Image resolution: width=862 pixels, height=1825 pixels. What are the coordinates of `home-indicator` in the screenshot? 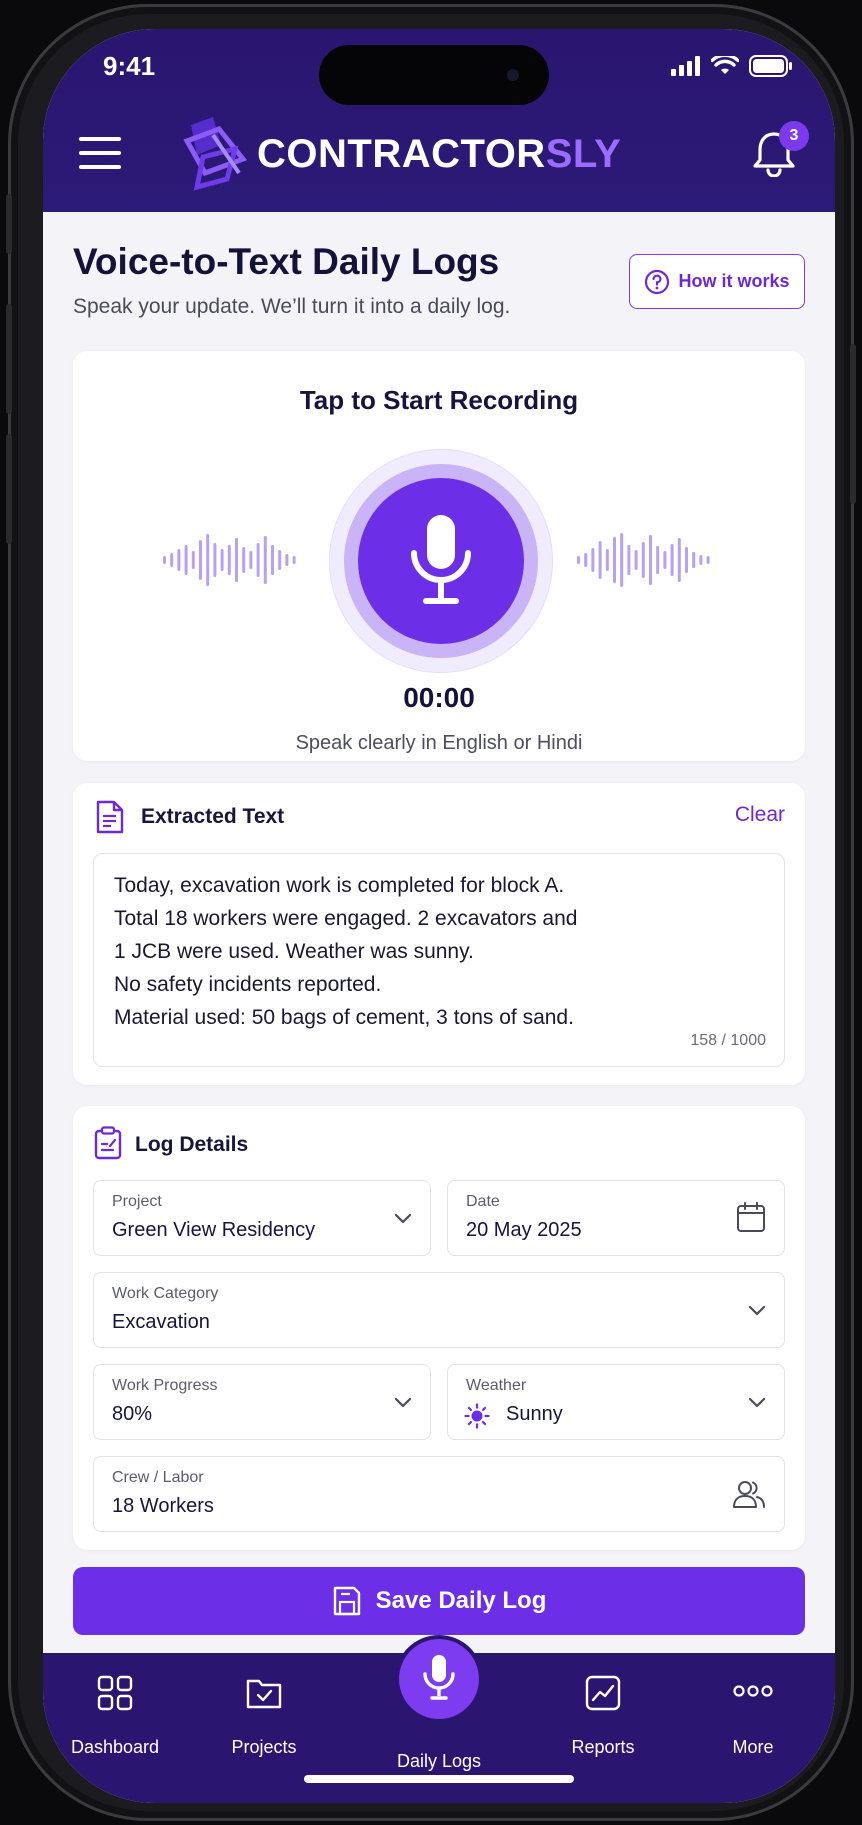 It's located at (439, 1779).